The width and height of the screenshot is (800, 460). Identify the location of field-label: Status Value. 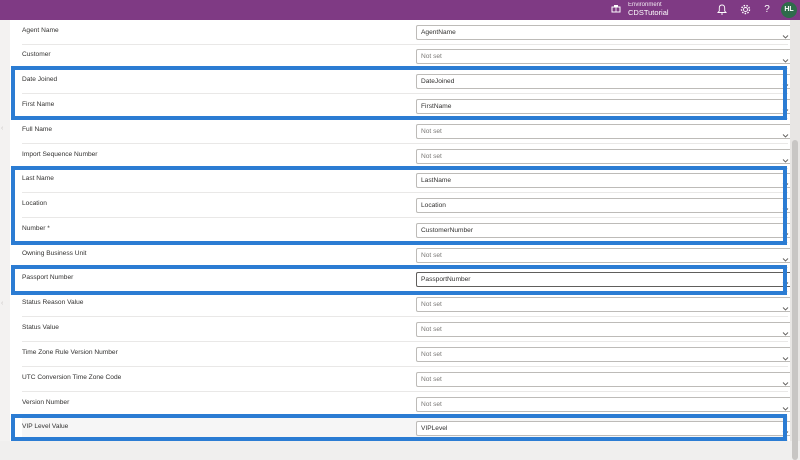
(40, 327).